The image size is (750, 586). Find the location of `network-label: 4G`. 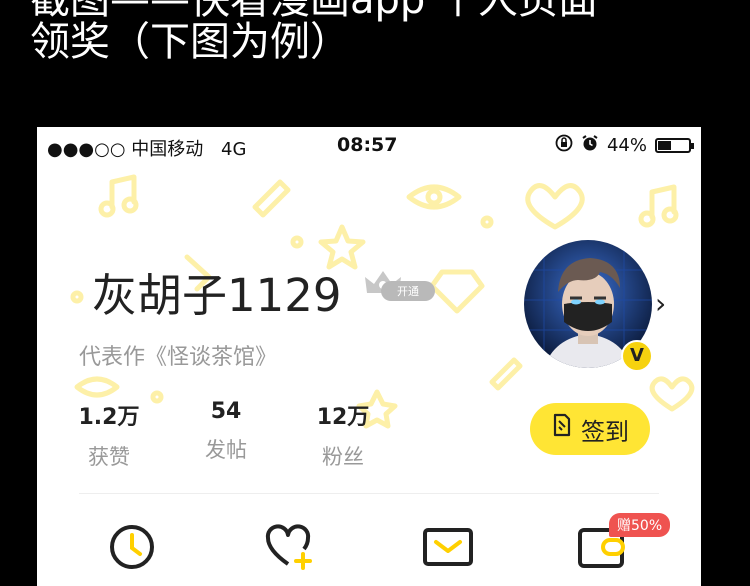

network-label: 4G is located at coordinates (234, 149).